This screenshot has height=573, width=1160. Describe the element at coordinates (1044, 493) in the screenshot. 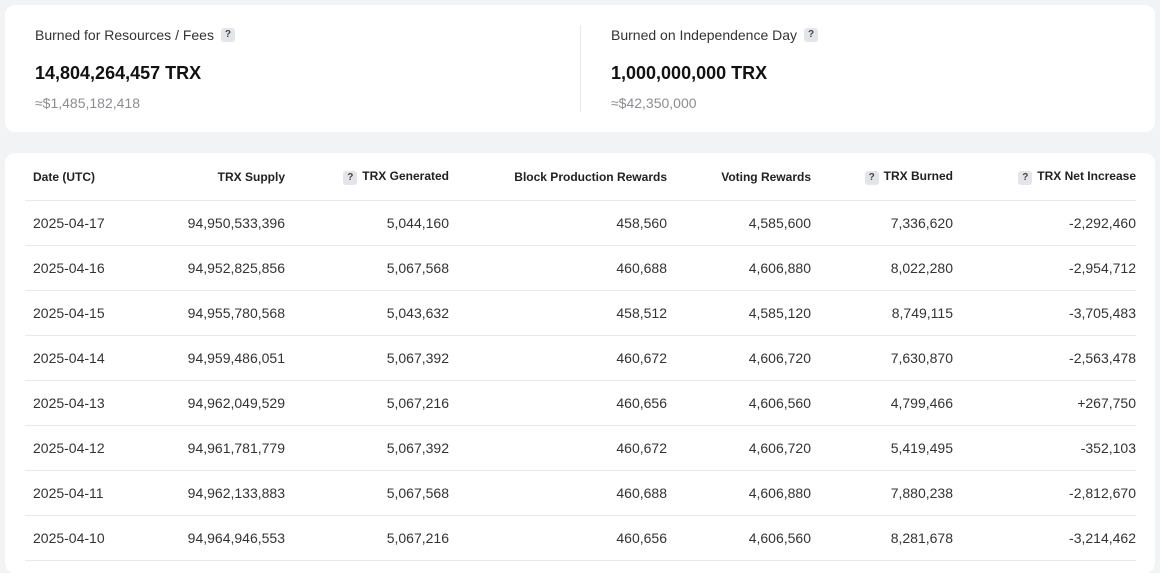

I see `cell-net-increase: -2,812,670` at that location.